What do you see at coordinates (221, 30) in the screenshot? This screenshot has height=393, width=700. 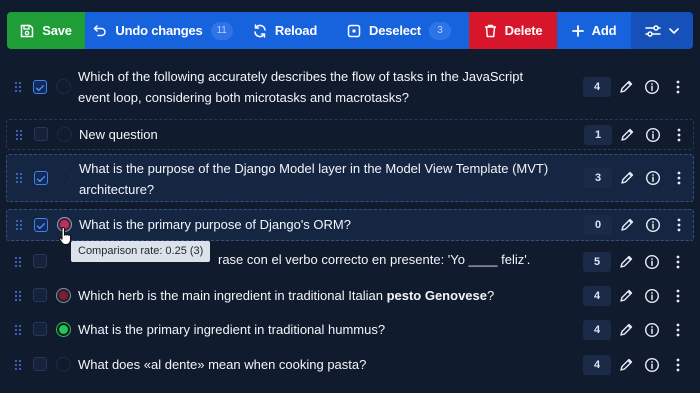 I see `undo-count-badge: 11` at bounding box center [221, 30].